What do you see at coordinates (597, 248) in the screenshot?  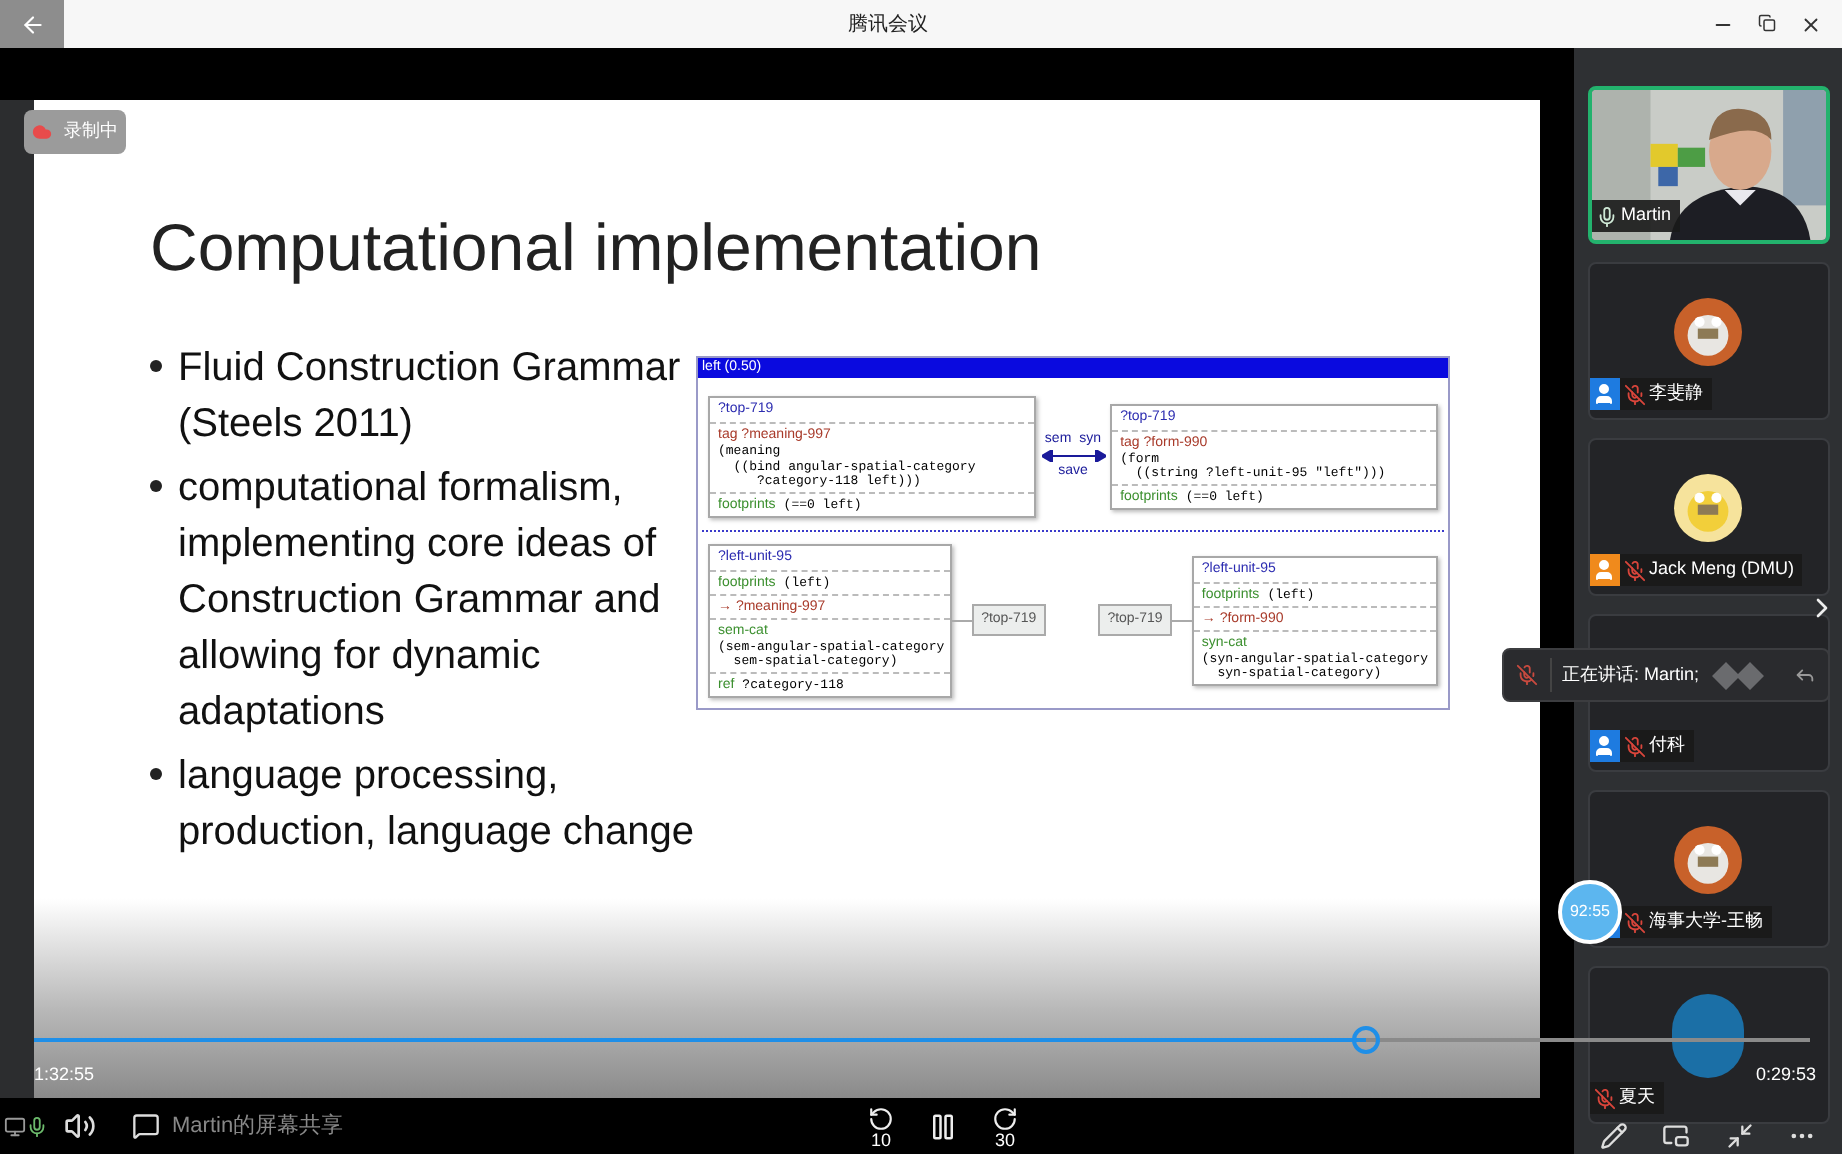 I see `slide-title: Computational implementation` at bounding box center [597, 248].